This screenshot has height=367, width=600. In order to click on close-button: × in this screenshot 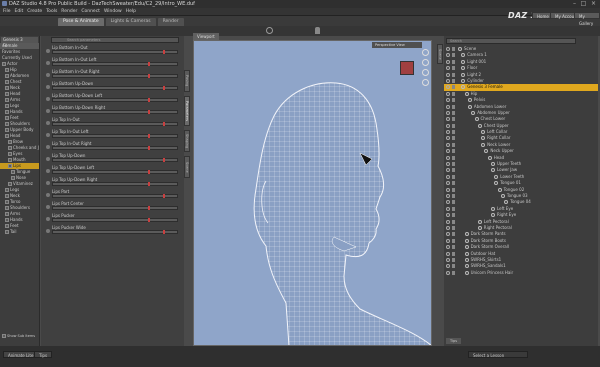, I will do `click(593, 4)`.